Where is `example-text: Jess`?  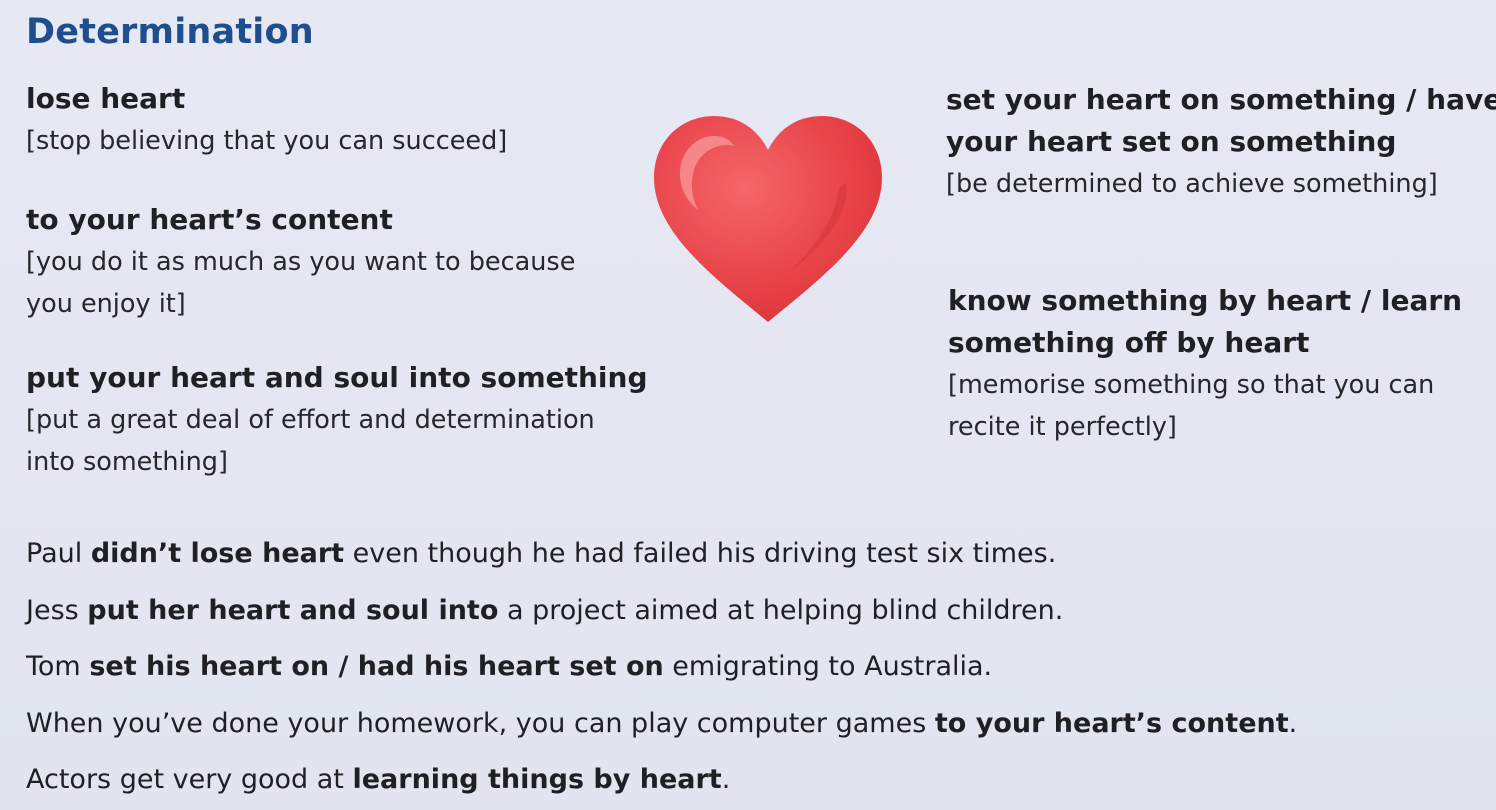 example-text: Jess is located at coordinates (57, 610).